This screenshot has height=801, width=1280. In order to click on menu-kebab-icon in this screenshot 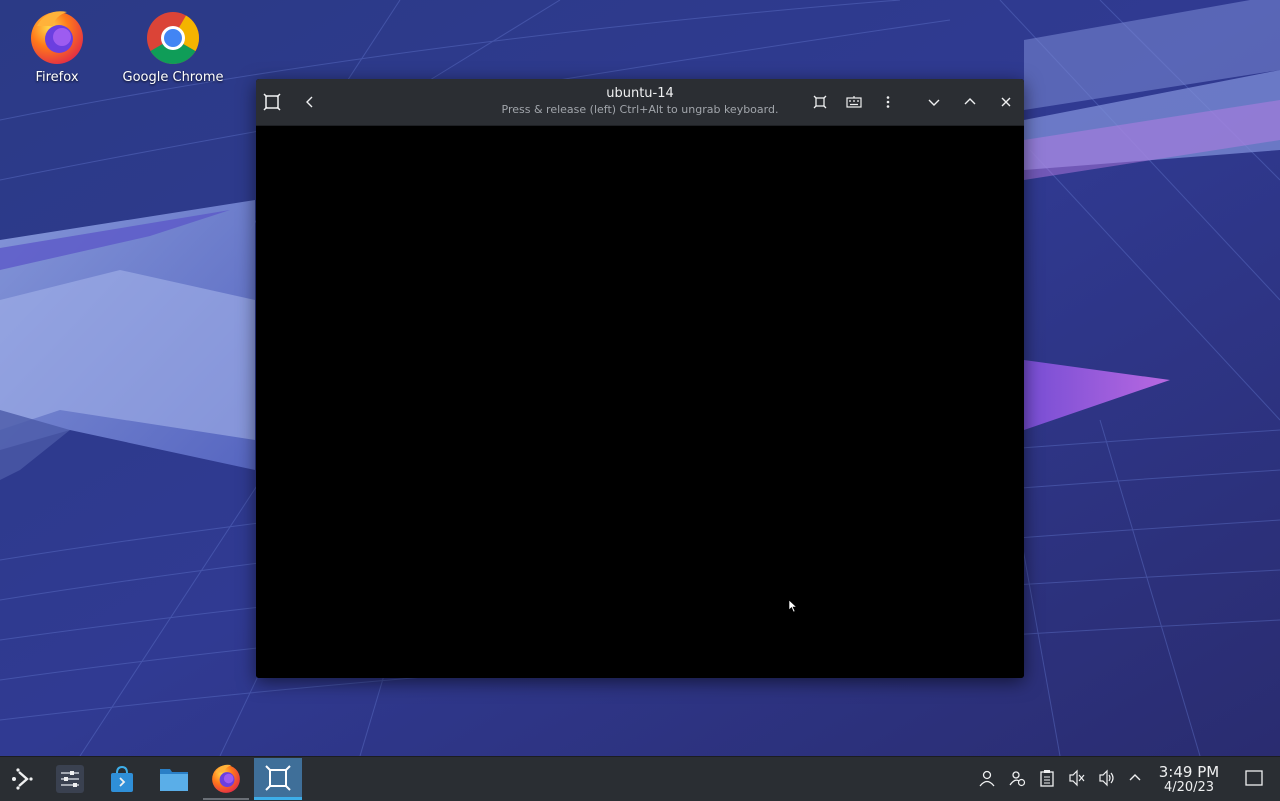, I will do `click(888, 102)`.